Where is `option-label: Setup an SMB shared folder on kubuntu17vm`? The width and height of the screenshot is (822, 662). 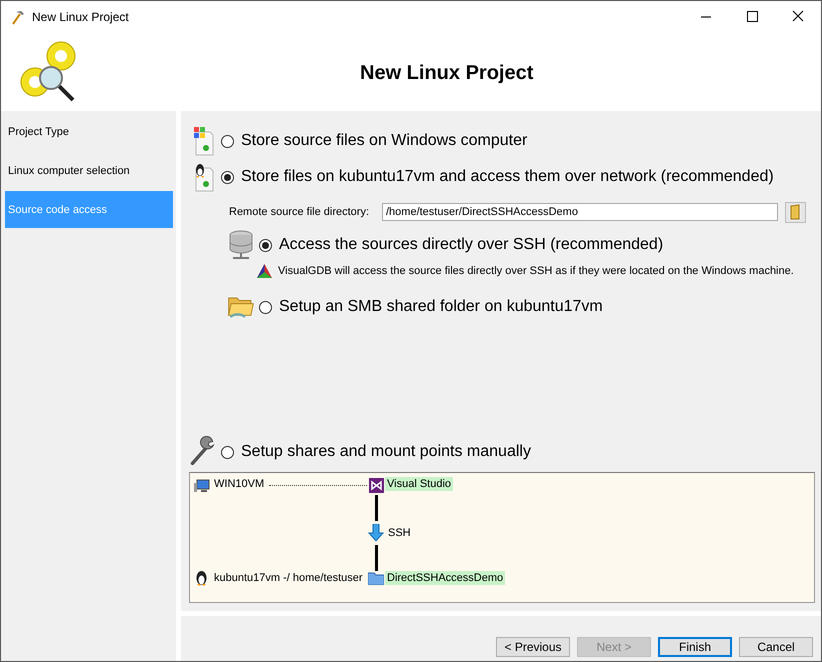 option-label: Setup an SMB shared folder on kubuntu17vm is located at coordinates (441, 307).